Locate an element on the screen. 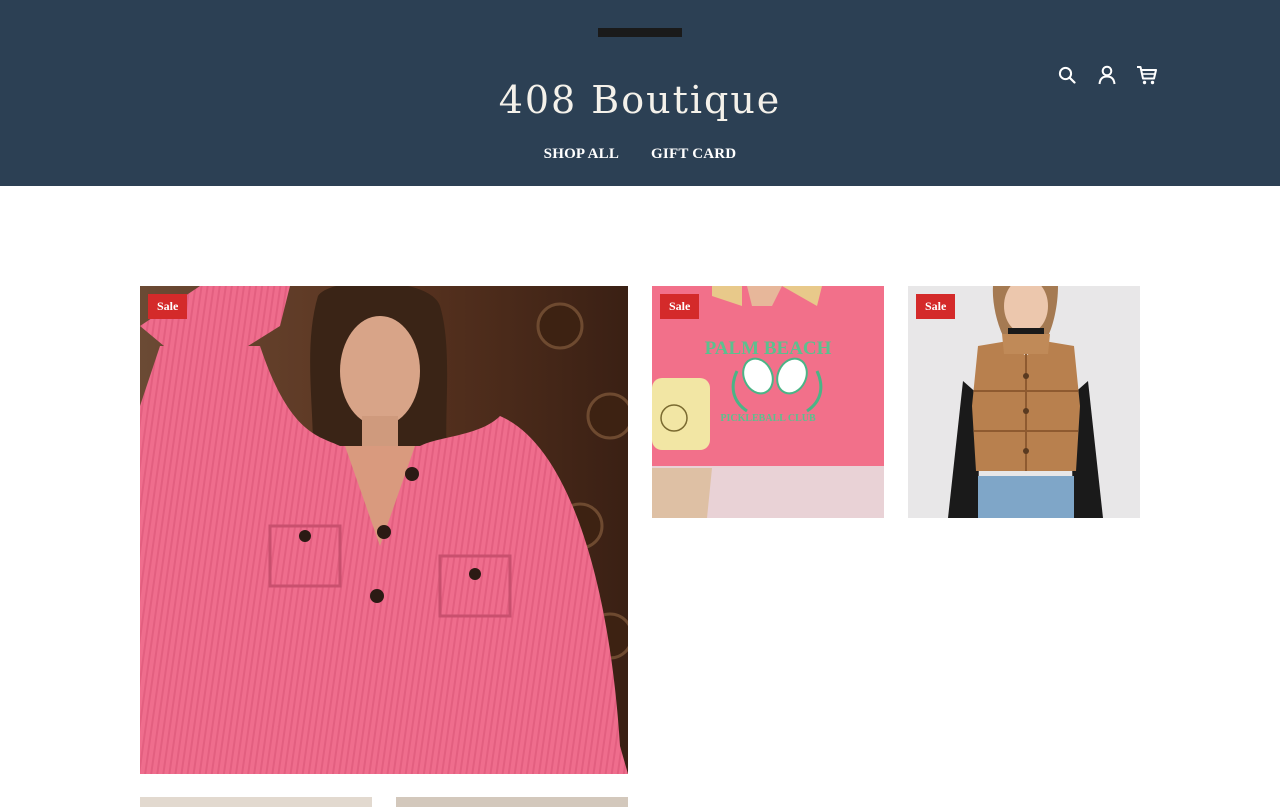 Image resolution: width=1280 pixels, height=807 pixels. product-card-pickleball-sweatshirt: PALM BEACH PICKLEBALL CLUB Sale is located at coordinates (768, 402).